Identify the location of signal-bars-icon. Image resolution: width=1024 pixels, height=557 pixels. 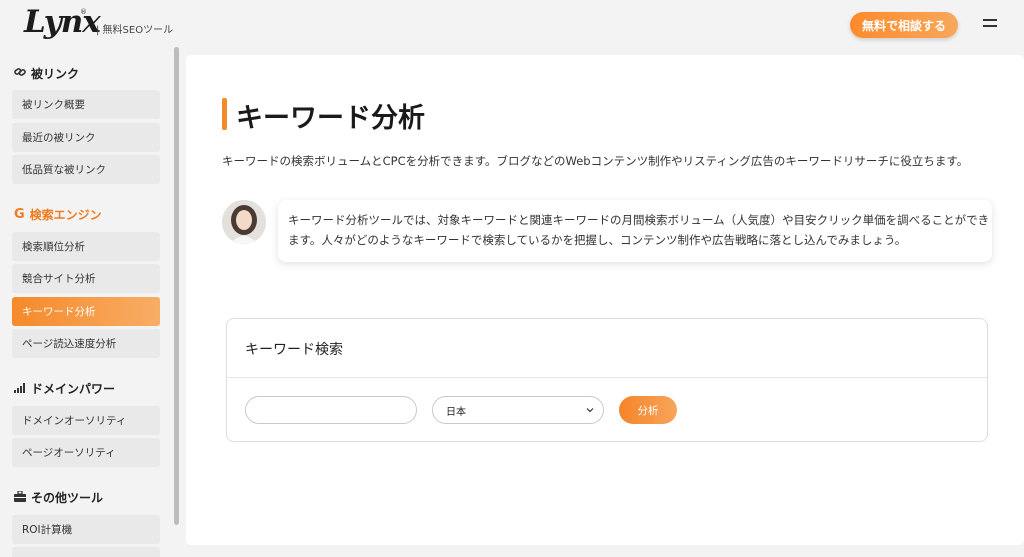
(20, 389).